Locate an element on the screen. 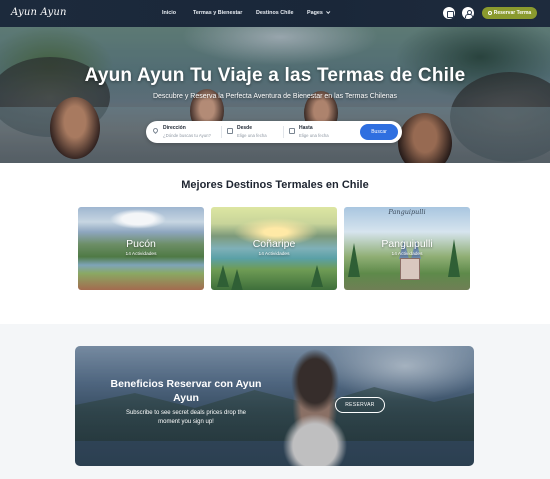 This screenshot has width=550, height=479. from-date-input: Elige una fecha is located at coordinates (252, 135).